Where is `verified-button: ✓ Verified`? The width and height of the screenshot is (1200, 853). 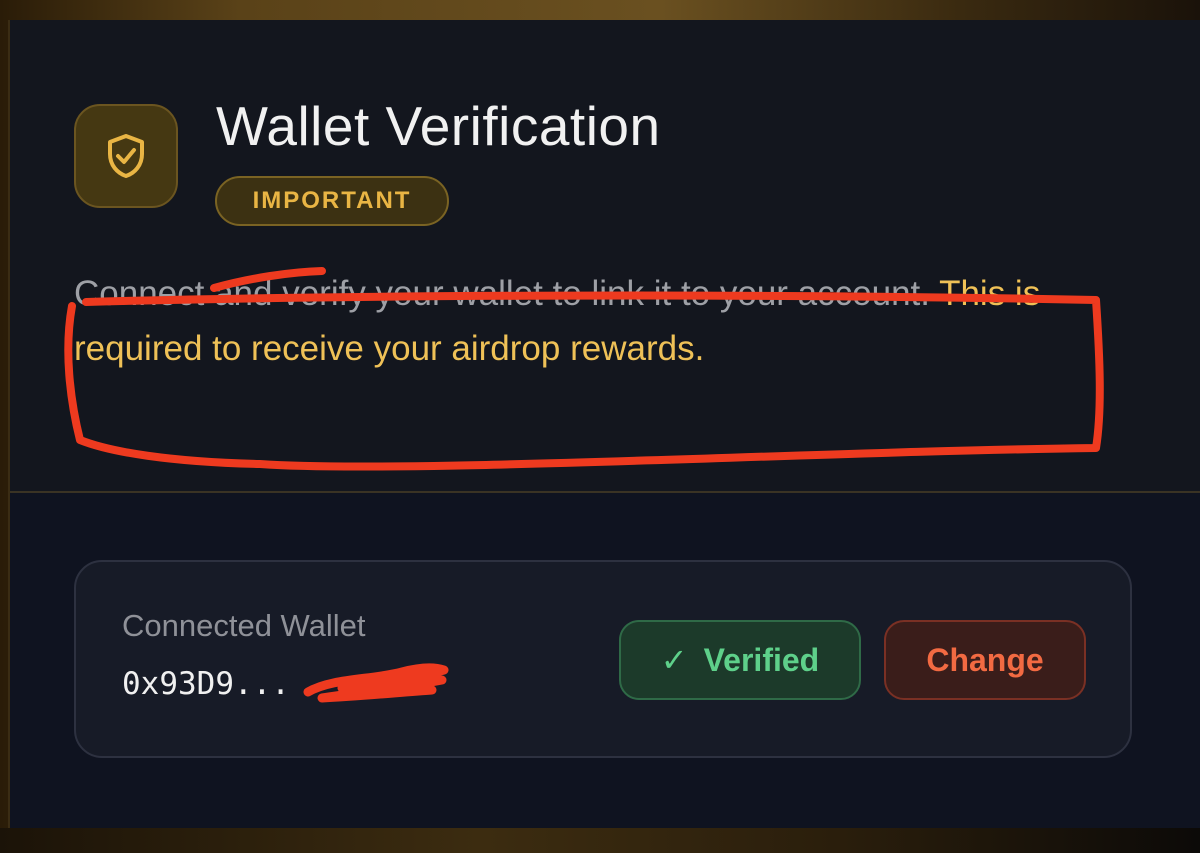 verified-button: ✓ Verified is located at coordinates (740, 660).